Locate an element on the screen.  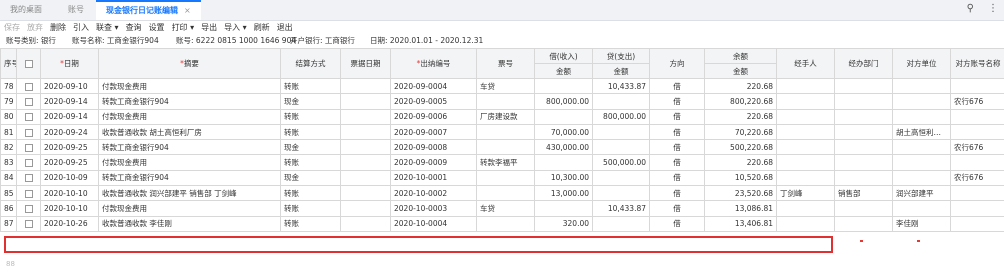
export-button: 导出 is located at coordinates (209, 28).